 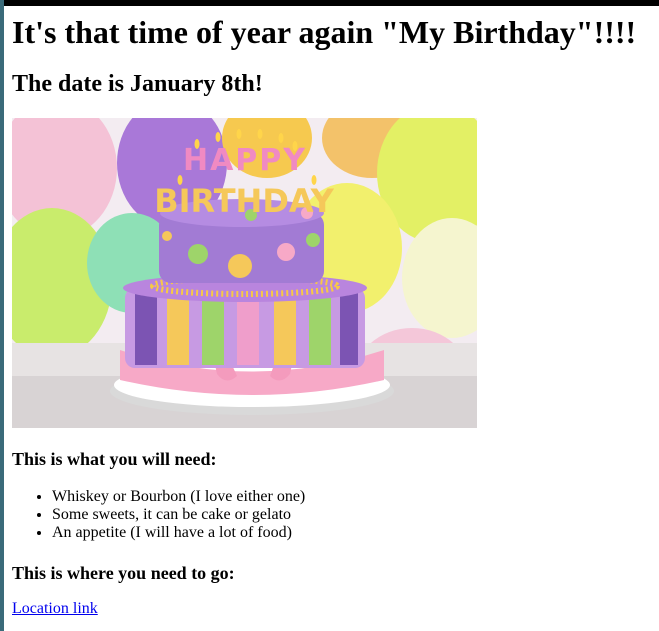 I want to click on location-heading: This is where you need to go:, so click(x=123, y=573).